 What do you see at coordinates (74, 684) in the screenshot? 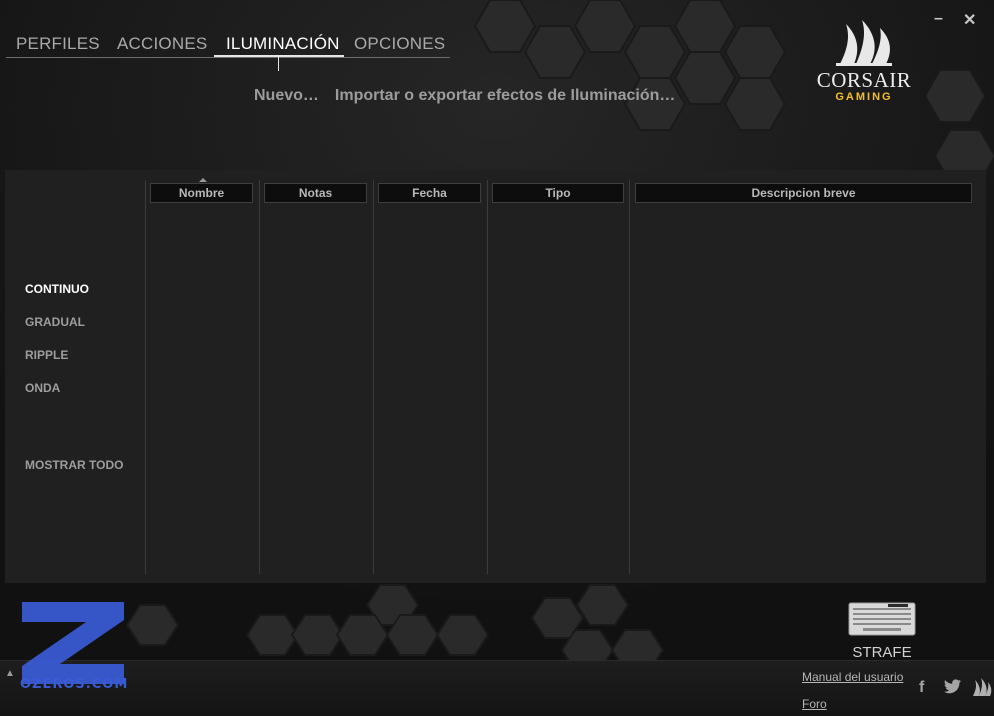
I see `watermark-text: OZEROS.COM` at bounding box center [74, 684].